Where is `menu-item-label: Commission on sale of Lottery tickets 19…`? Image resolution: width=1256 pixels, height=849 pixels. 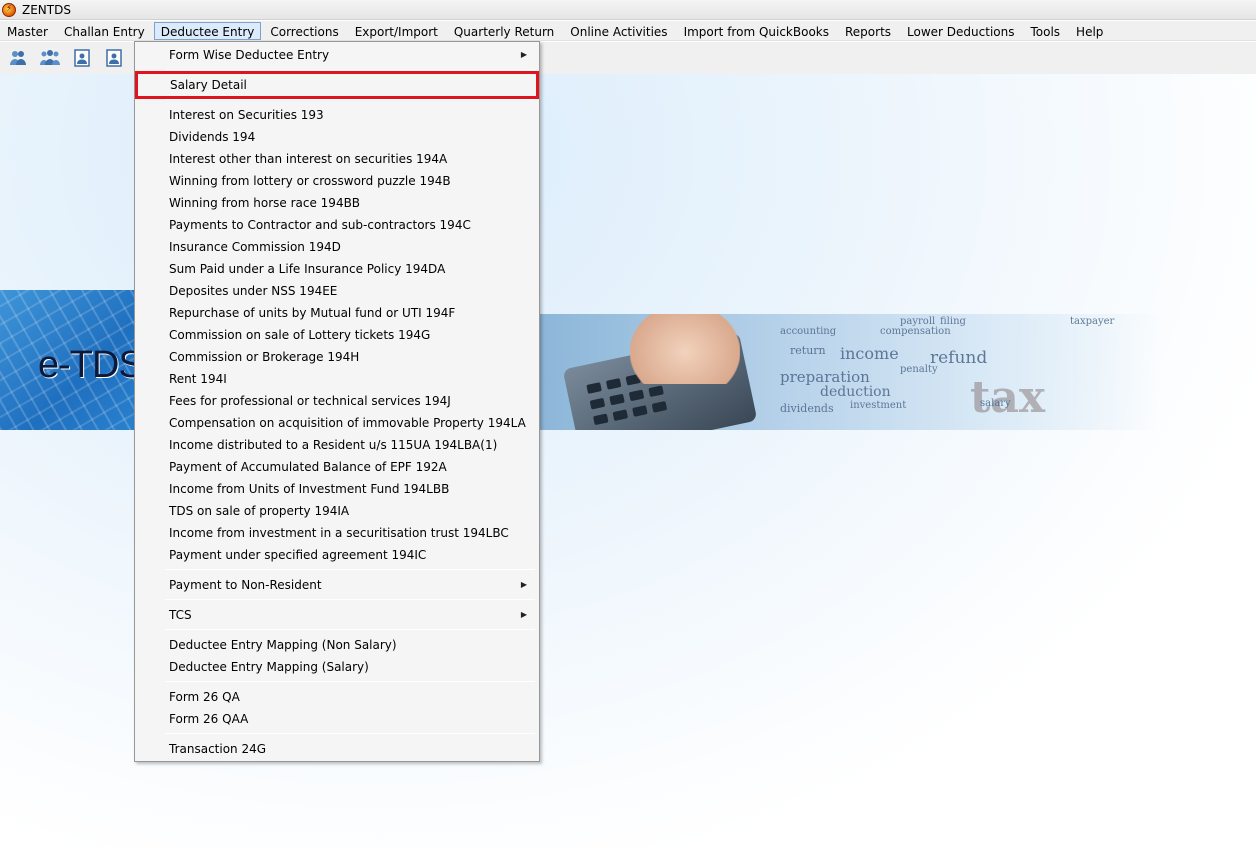
menu-item-label: Commission on sale of Lottery tickets 19… is located at coordinates (300, 335).